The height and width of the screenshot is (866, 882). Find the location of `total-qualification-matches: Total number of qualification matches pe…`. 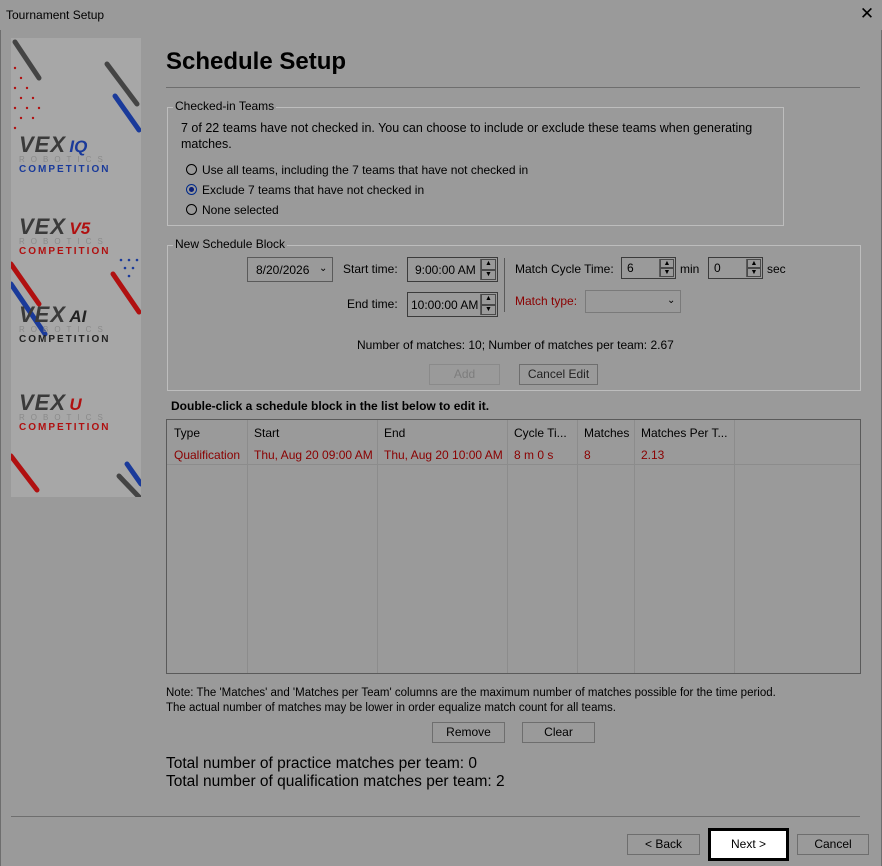

total-qualification-matches: Total number of qualification matches pe… is located at coordinates (335, 781).